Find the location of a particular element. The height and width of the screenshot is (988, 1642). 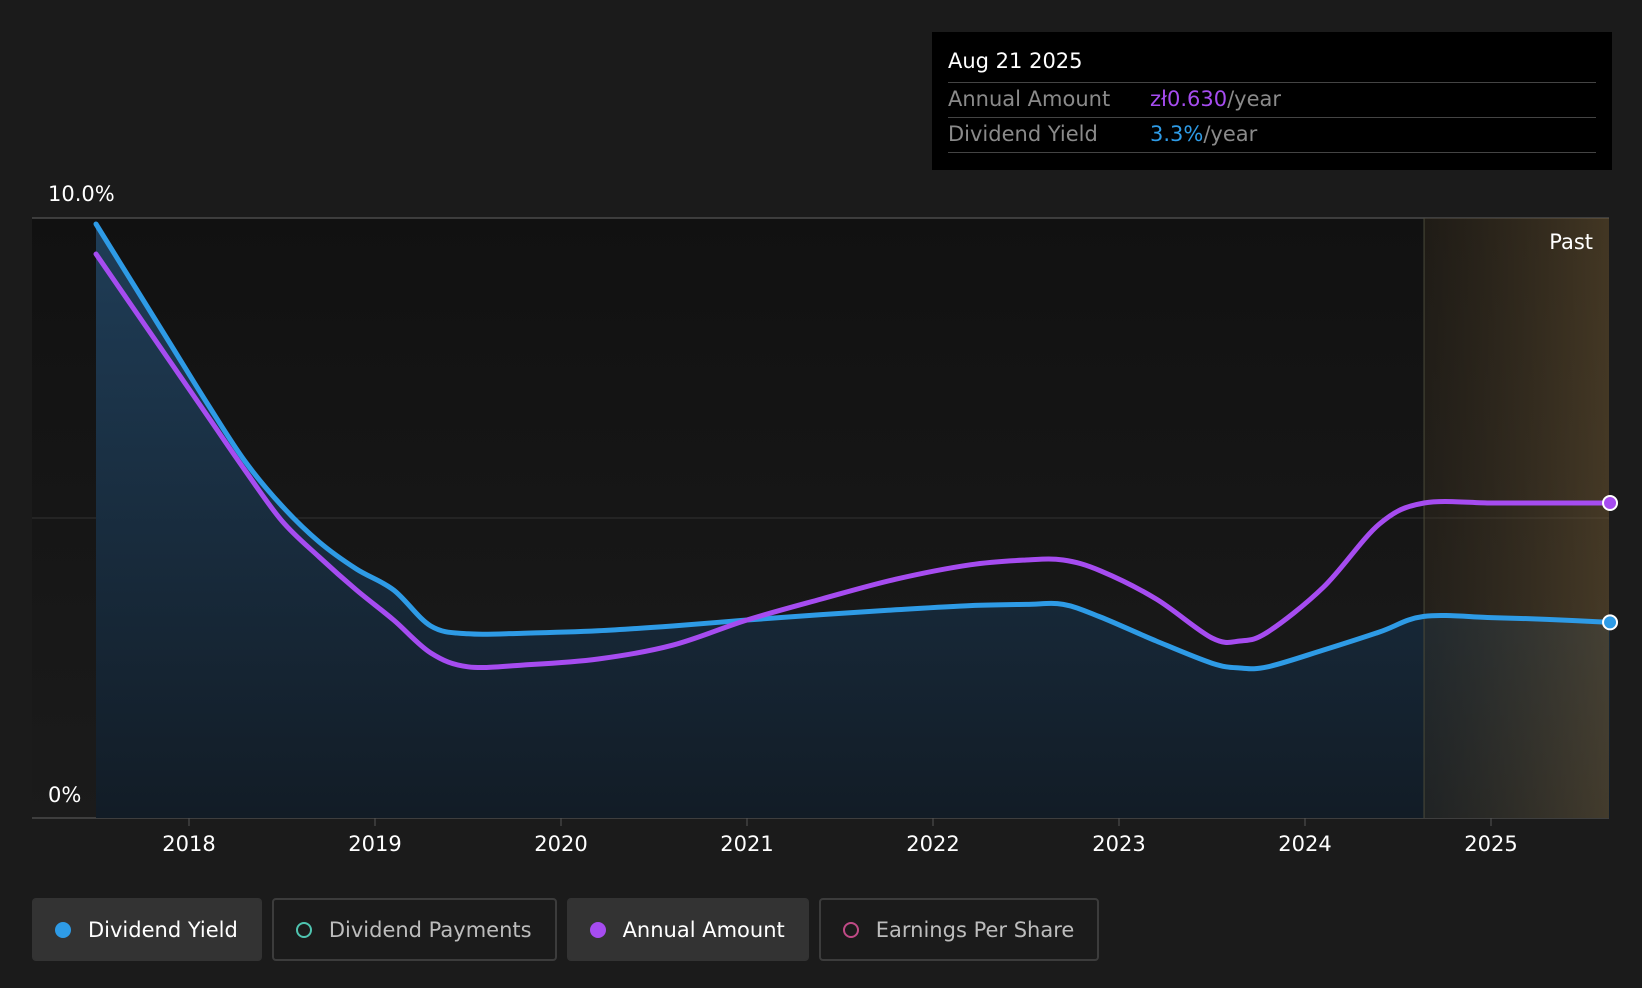

dividend-yield-dot-icon is located at coordinates (63, 929).